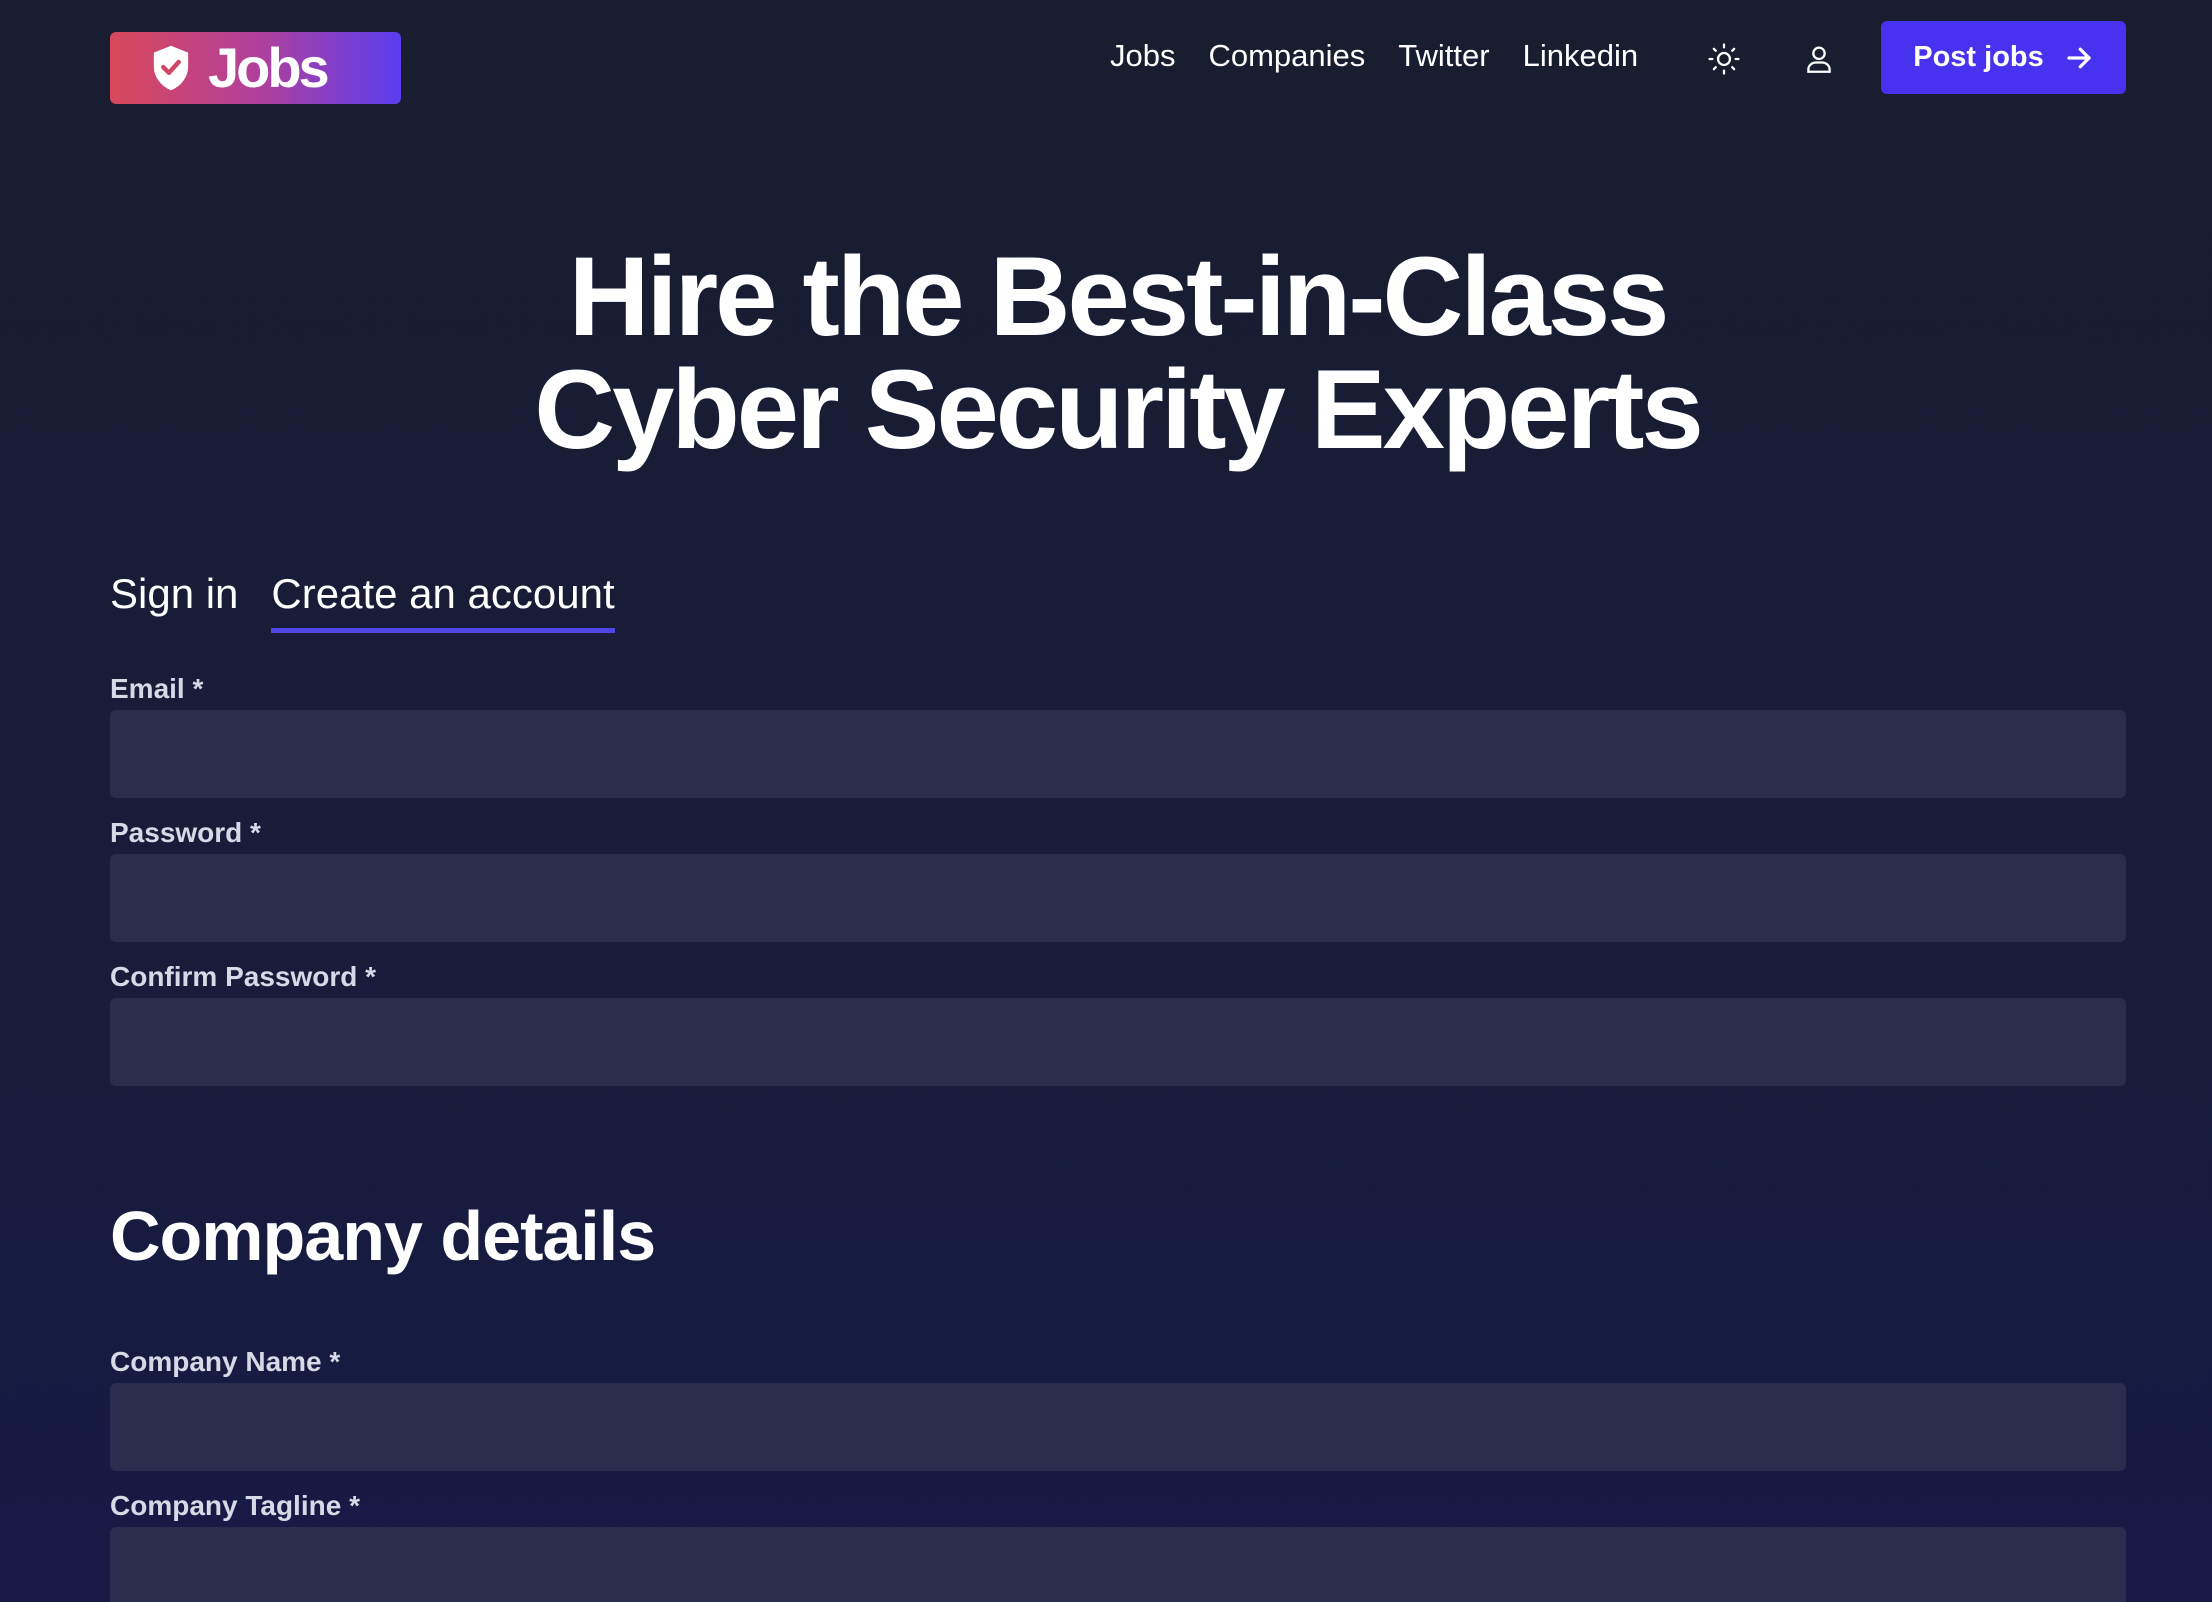 This screenshot has width=2212, height=1602. What do you see at coordinates (1119, 296) in the screenshot?
I see `hero-title-line-1: Hire the Best-in-Class` at bounding box center [1119, 296].